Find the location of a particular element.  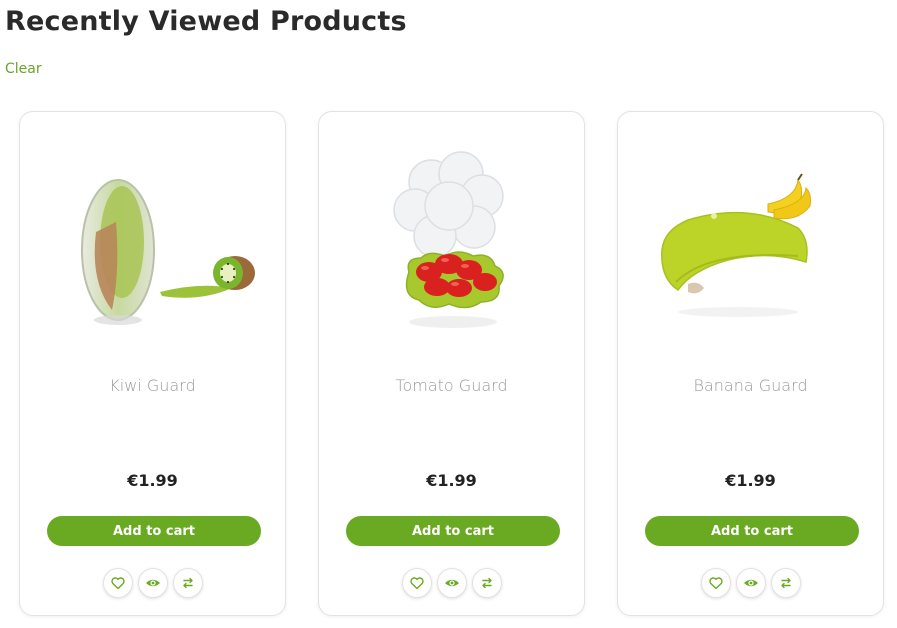

product-name: Banana Guard is located at coordinates (750, 385).